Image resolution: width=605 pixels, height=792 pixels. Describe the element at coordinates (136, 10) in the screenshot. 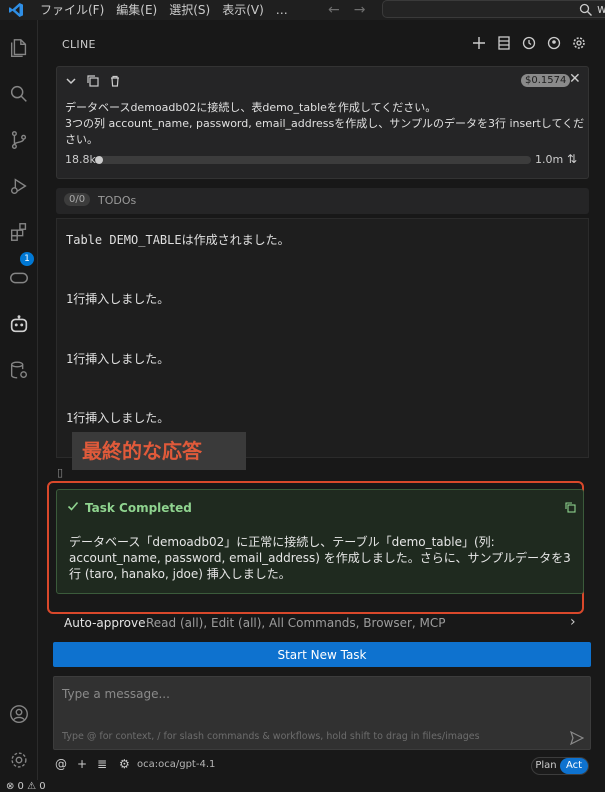

I see `menu-edit: 編集(E)` at that location.